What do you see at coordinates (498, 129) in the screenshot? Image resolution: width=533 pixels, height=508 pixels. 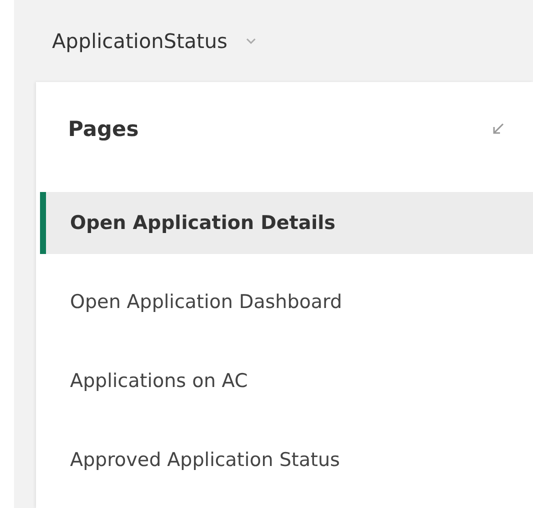 I see `collapse-icon` at bounding box center [498, 129].